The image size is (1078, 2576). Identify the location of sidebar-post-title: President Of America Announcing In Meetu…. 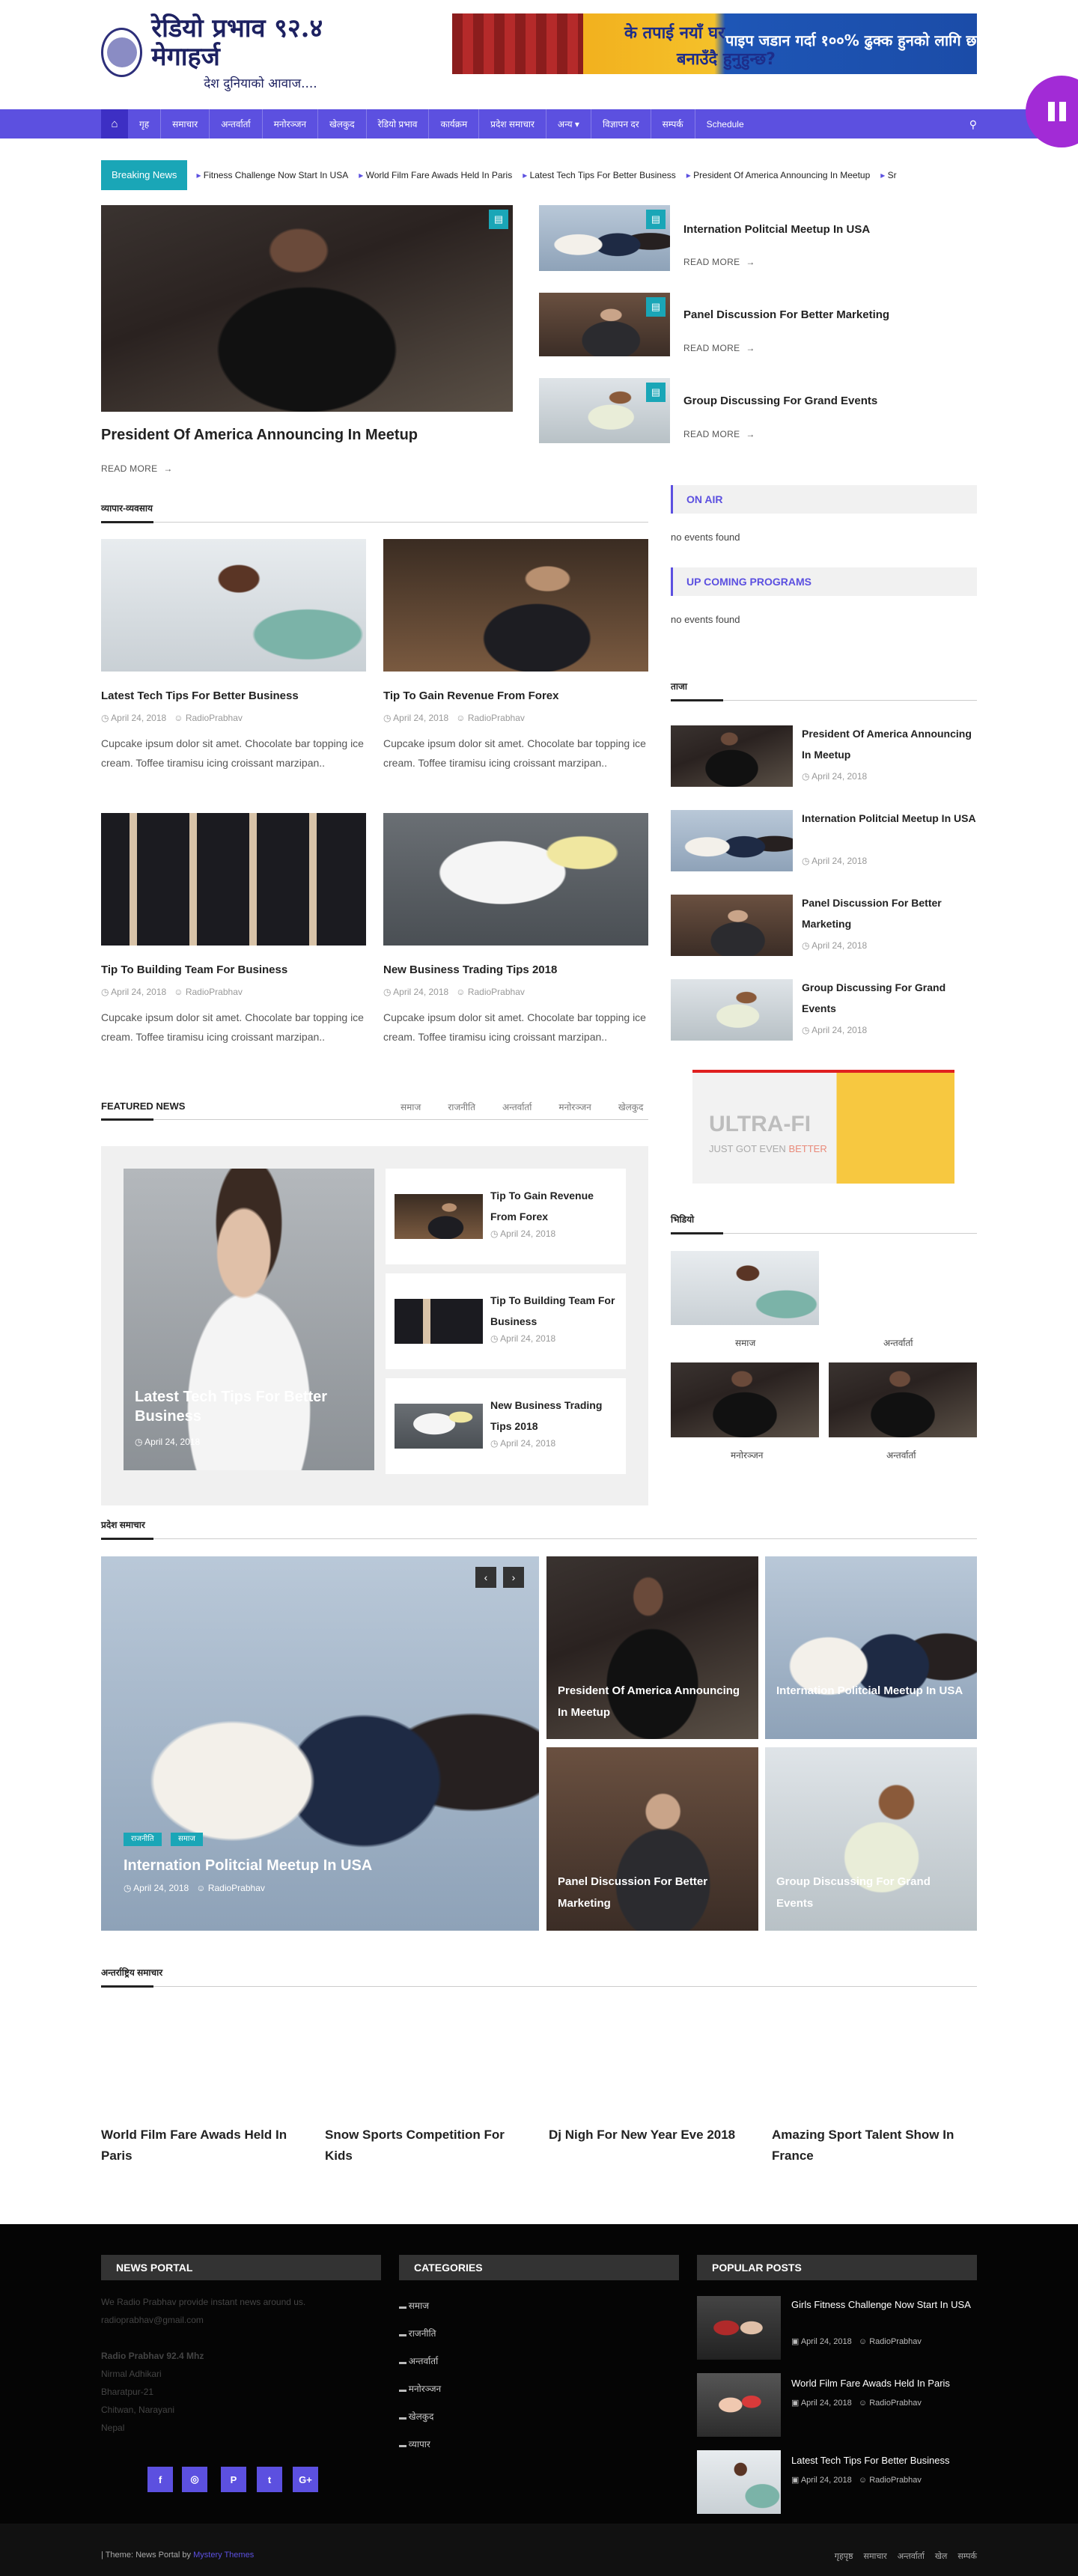
(889, 744).